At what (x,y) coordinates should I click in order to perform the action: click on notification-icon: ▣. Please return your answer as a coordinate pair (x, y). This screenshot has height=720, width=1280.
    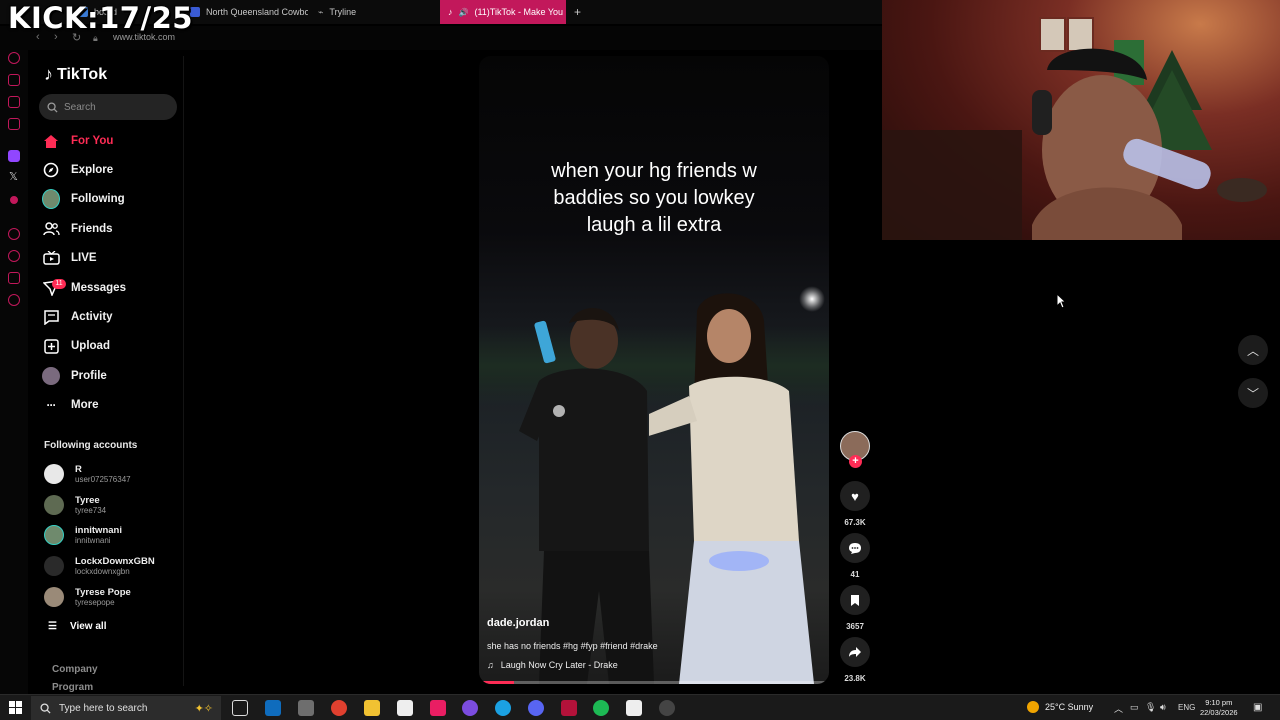
    Looking at the image, I should click on (1257, 707).